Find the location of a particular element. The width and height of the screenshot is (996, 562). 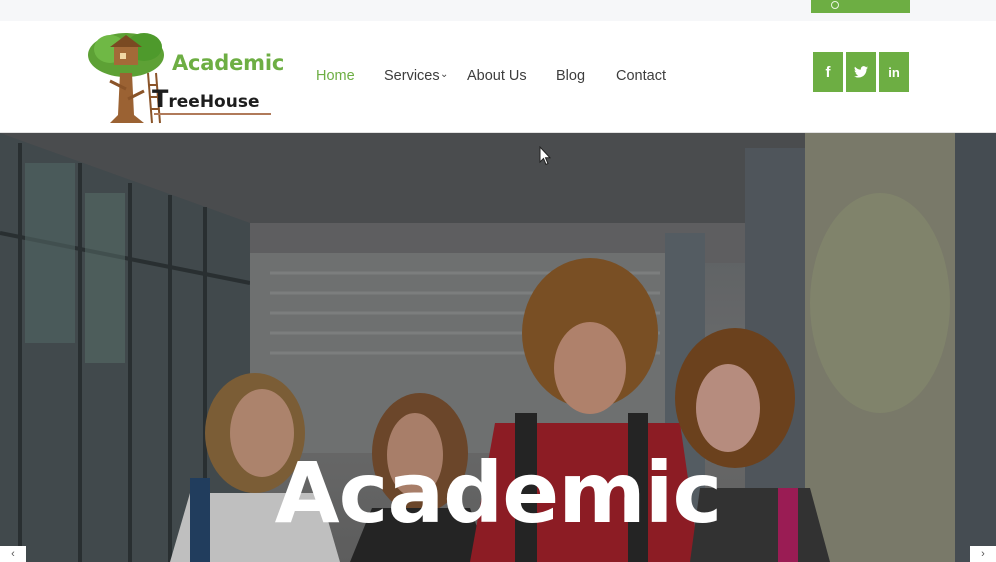

hero-title: Academic is located at coordinates (498, 493).